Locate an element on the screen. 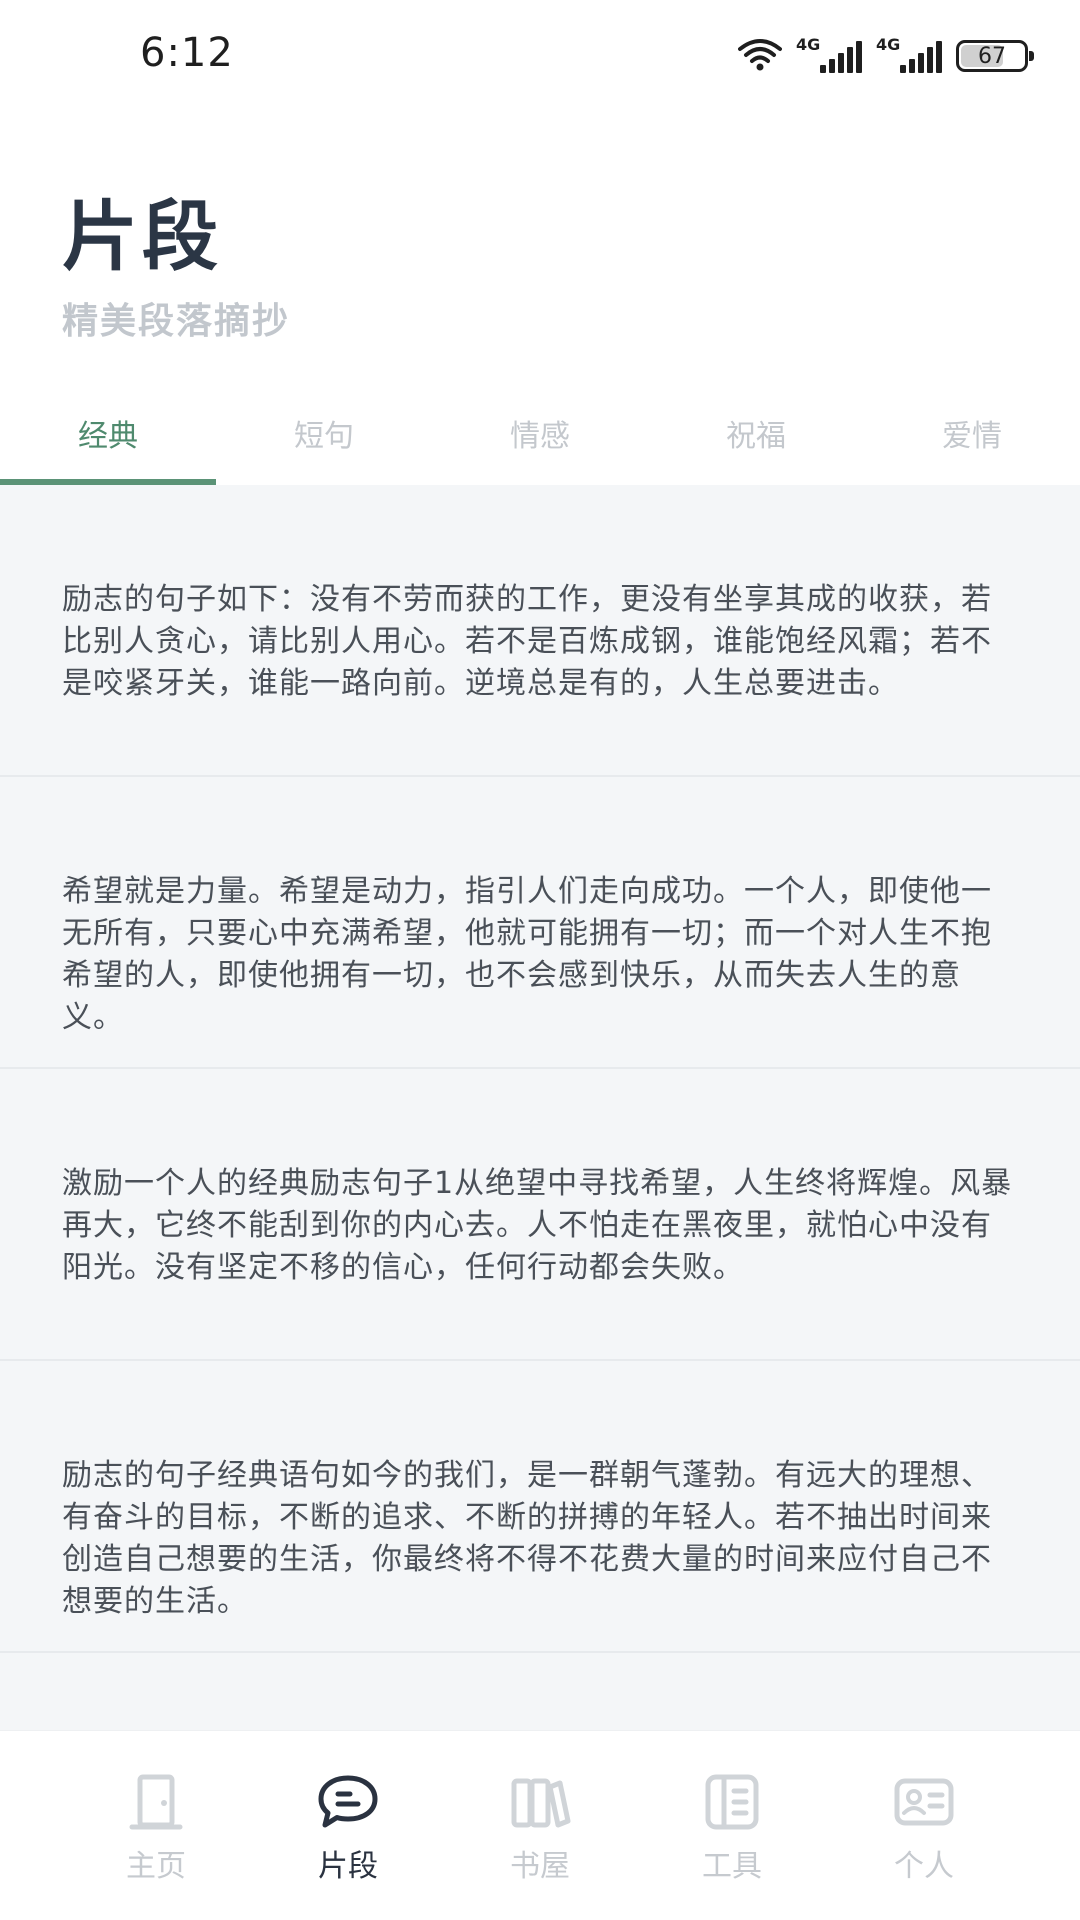 The height and width of the screenshot is (1920, 1080). books-icon is located at coordinates (540, 1802).